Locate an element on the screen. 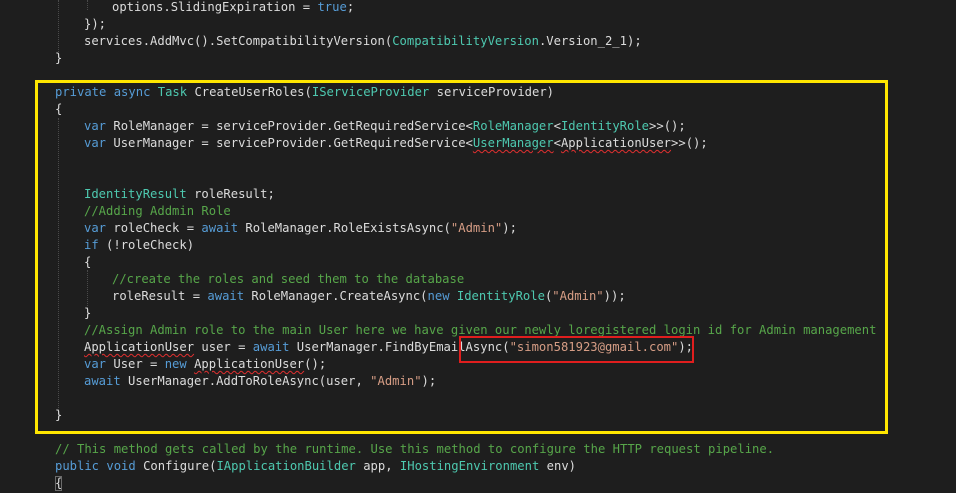  keyword: true is located at coordinates (332, 7).